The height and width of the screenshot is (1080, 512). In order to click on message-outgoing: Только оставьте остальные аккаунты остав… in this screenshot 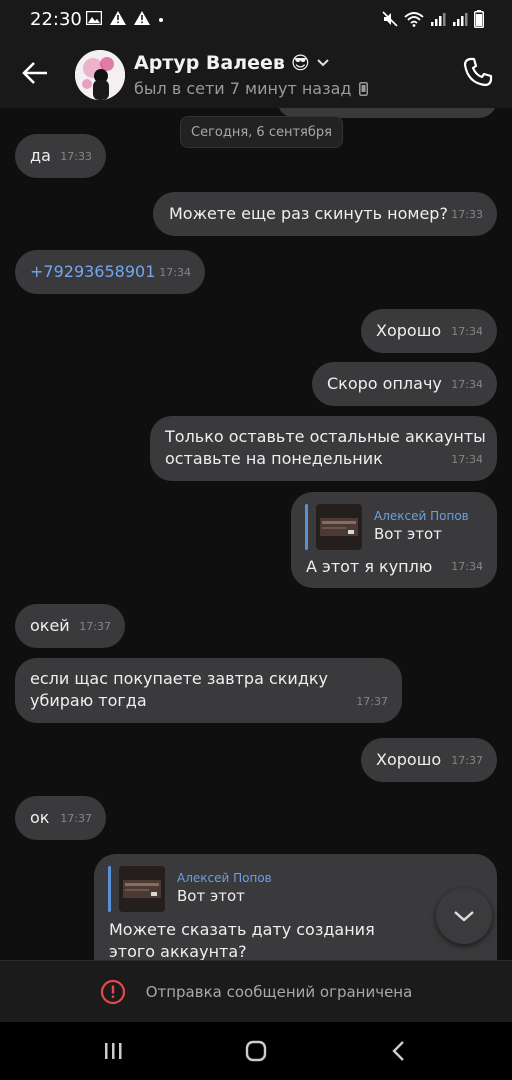, I will do `click(323, 448)`.